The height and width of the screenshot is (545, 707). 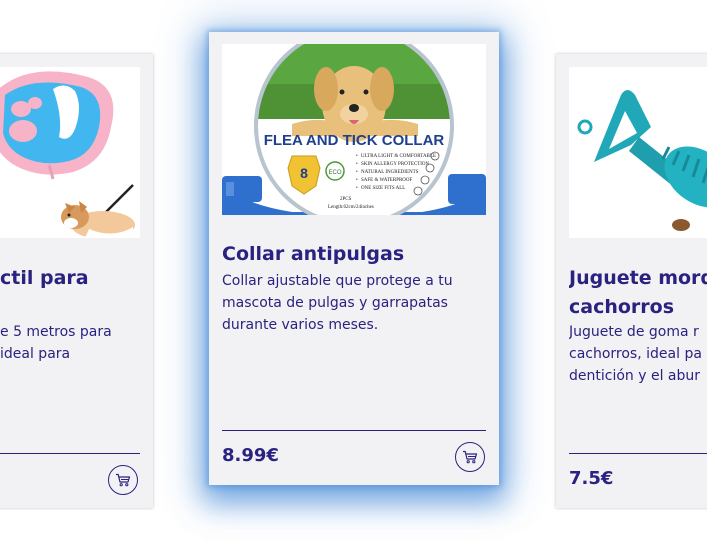 What do you see at coordinates (638, 293) in the screenshot?
I see `product-title-chew-toy: Juguete mord cachorros` at bounding box center [638, 293].